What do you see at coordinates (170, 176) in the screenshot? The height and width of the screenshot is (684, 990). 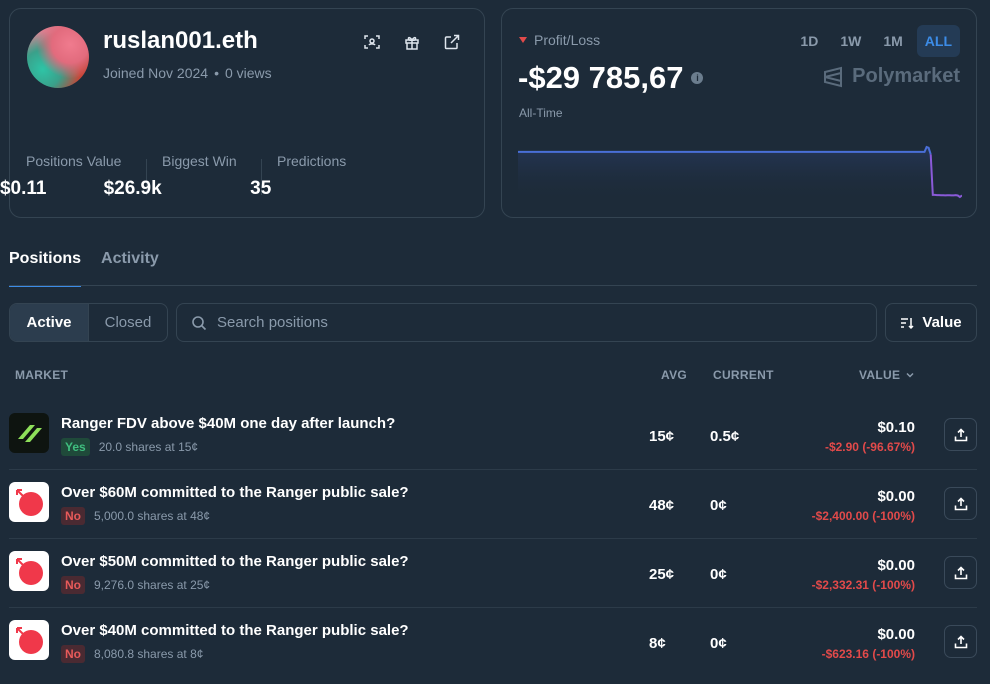 I see `stat-biggest-win: Biggest Win $26.9k` at bounding box center [170, 176].